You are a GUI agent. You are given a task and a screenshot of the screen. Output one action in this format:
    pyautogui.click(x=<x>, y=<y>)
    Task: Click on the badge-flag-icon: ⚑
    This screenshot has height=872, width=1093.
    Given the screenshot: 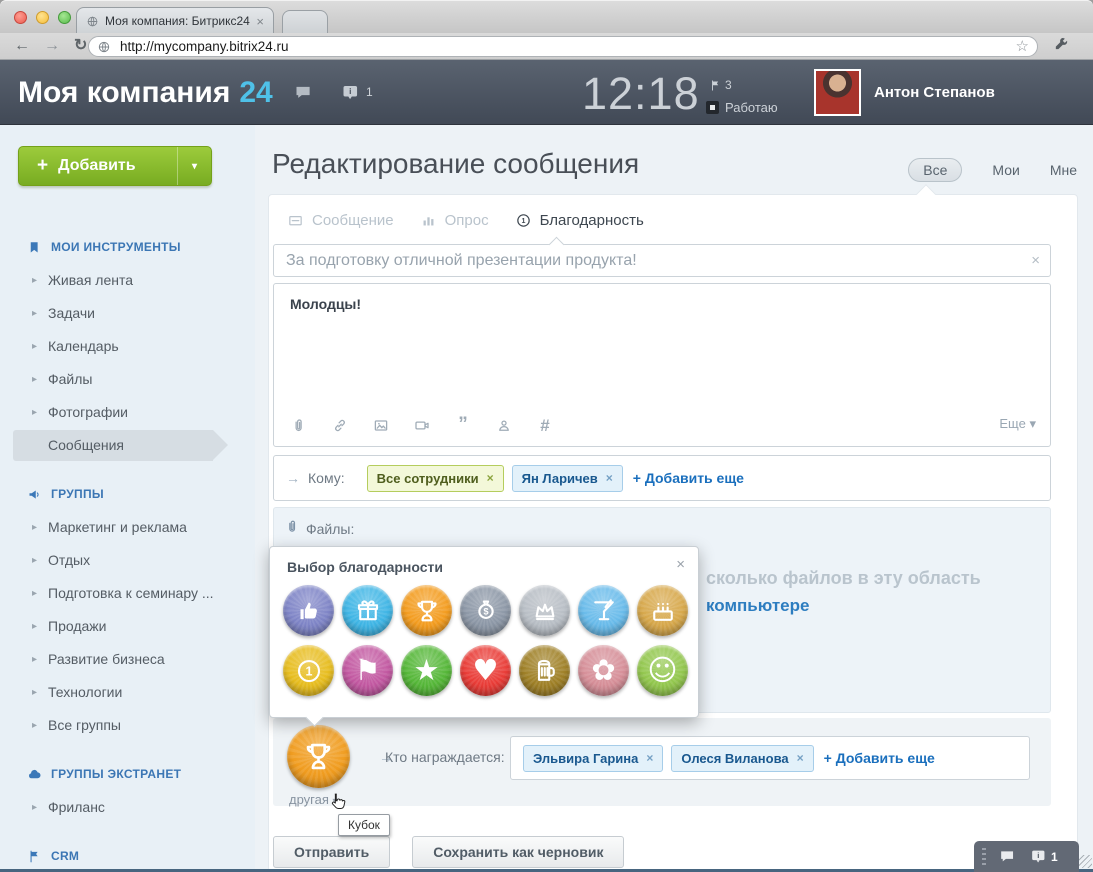 What is the action you would take?
    pyautogui.click(x=367, y=670)
    